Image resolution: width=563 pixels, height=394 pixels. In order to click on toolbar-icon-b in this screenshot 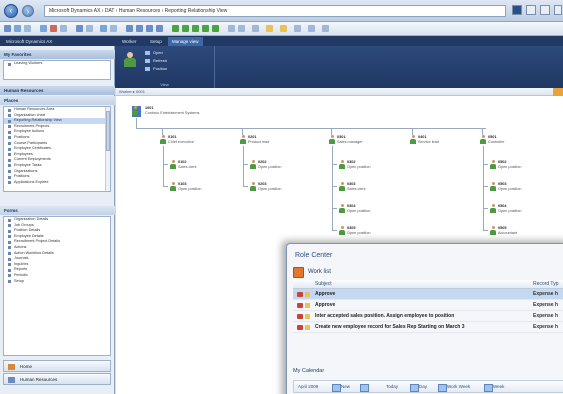, I will do `click(241, 28)`.